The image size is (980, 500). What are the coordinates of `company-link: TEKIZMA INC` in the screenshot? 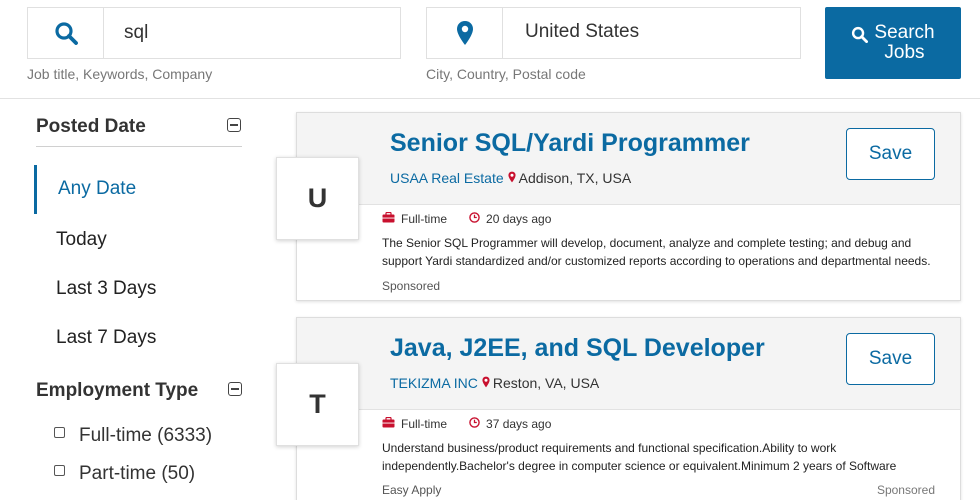 It's located at (434, 383).